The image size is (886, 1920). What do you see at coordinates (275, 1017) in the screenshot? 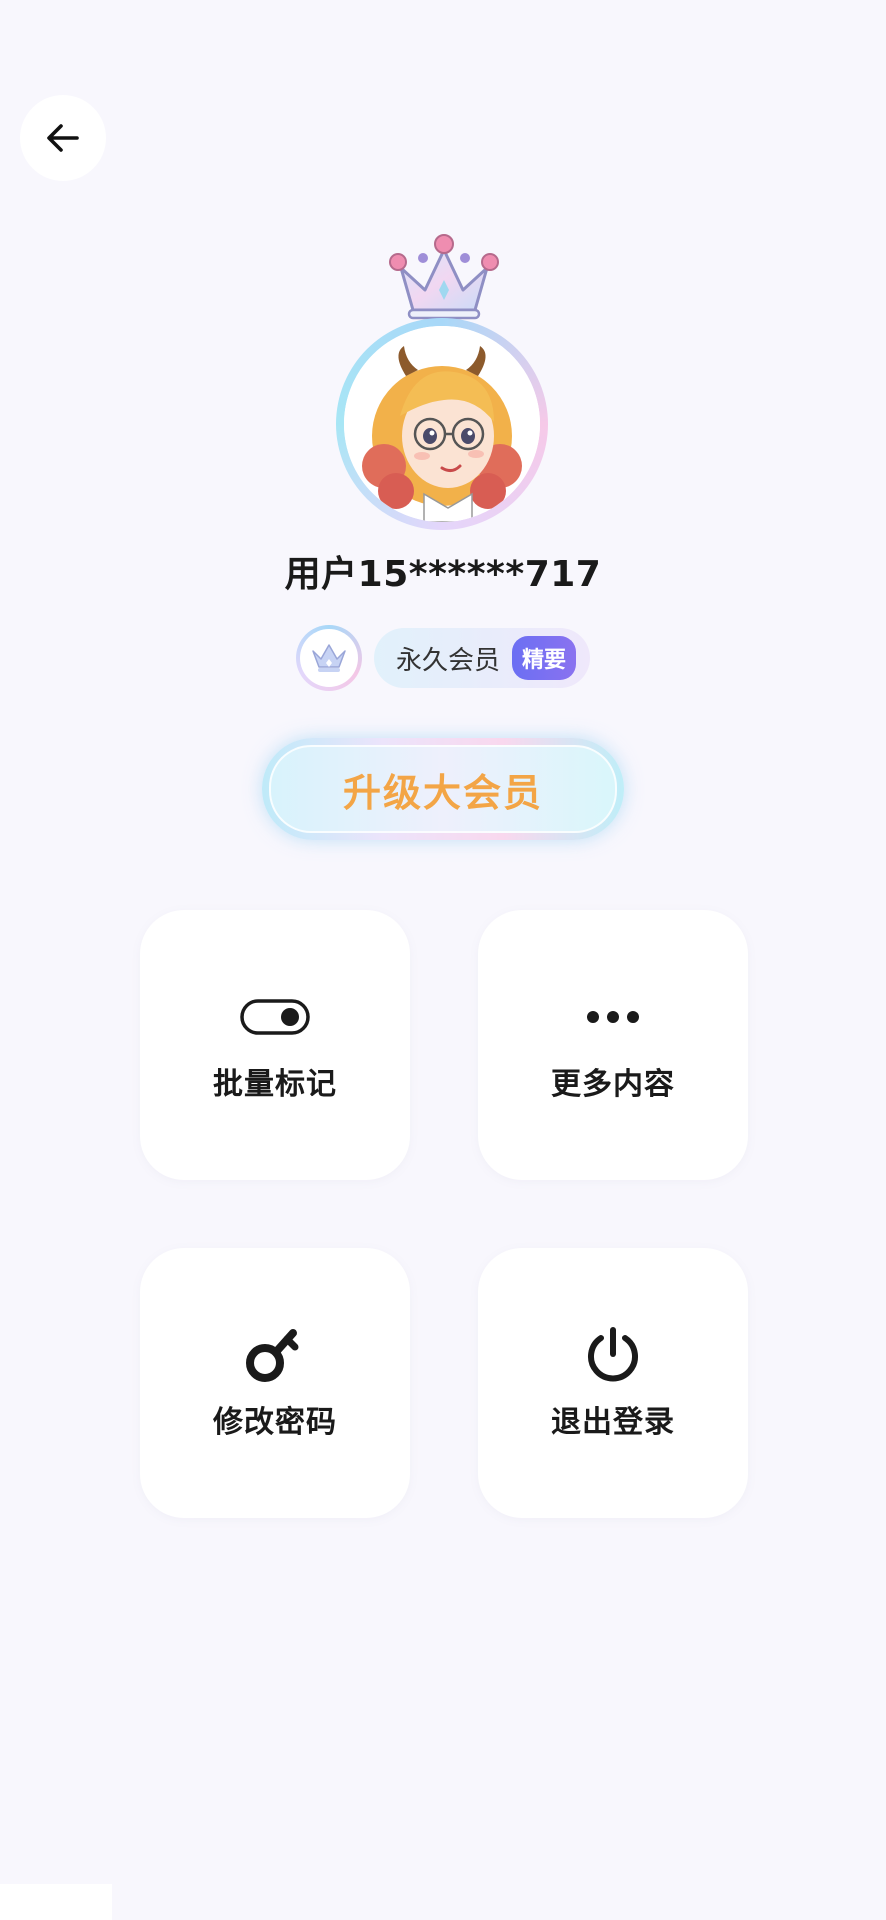
I see `toggle-icon` at bounding box center [275, 1017].